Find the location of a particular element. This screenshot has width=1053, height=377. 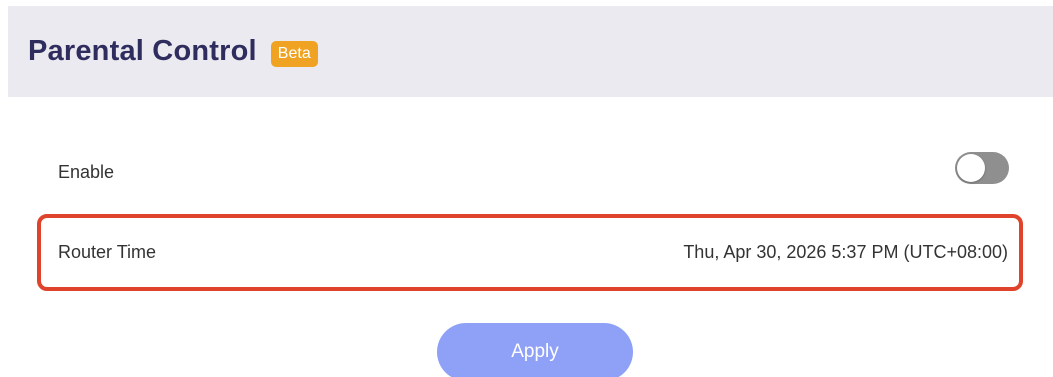

beta-badge: Beta is located at coordinates (294, 53).